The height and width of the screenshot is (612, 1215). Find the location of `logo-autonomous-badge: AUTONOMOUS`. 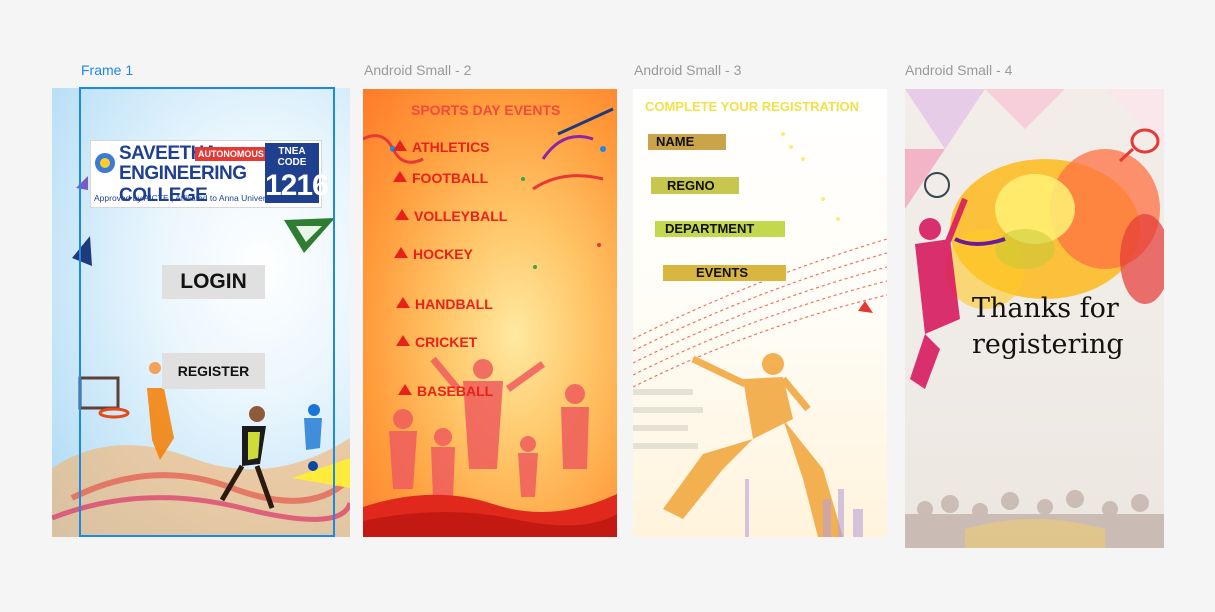

logo-autonomous-badge: AUTONOMOUS is located at coordinates (231, 154).